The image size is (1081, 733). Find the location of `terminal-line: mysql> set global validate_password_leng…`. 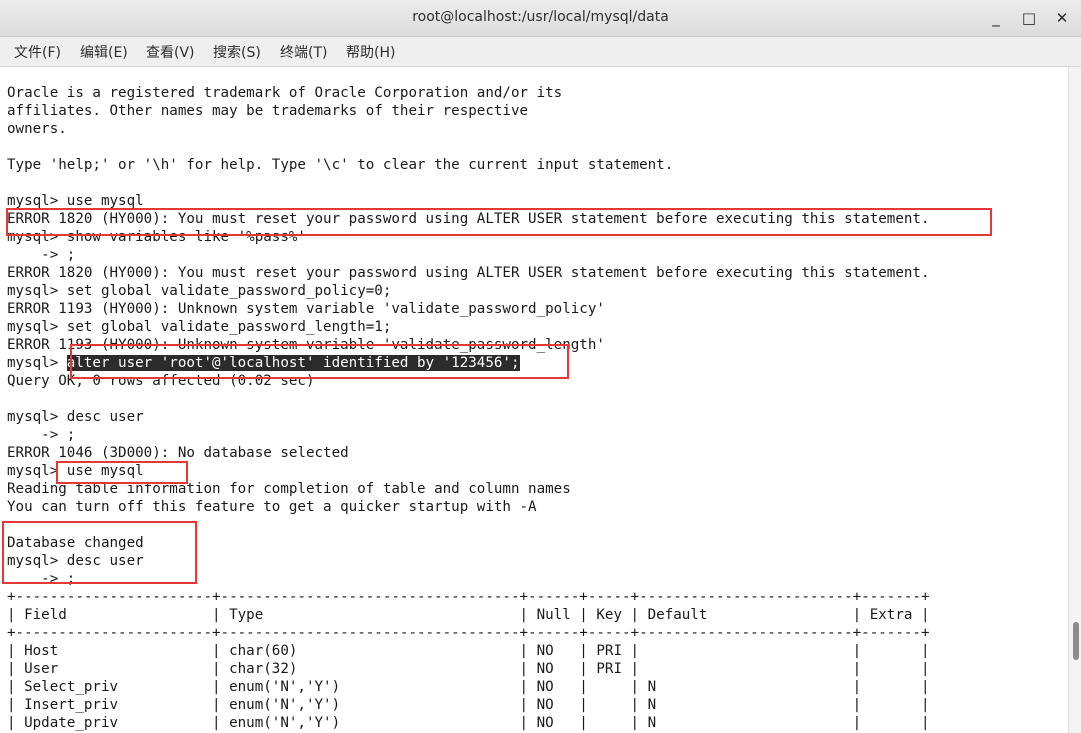

terminal-line: mysql> set global validate_password_leng… is located at coordinates (199, 327).